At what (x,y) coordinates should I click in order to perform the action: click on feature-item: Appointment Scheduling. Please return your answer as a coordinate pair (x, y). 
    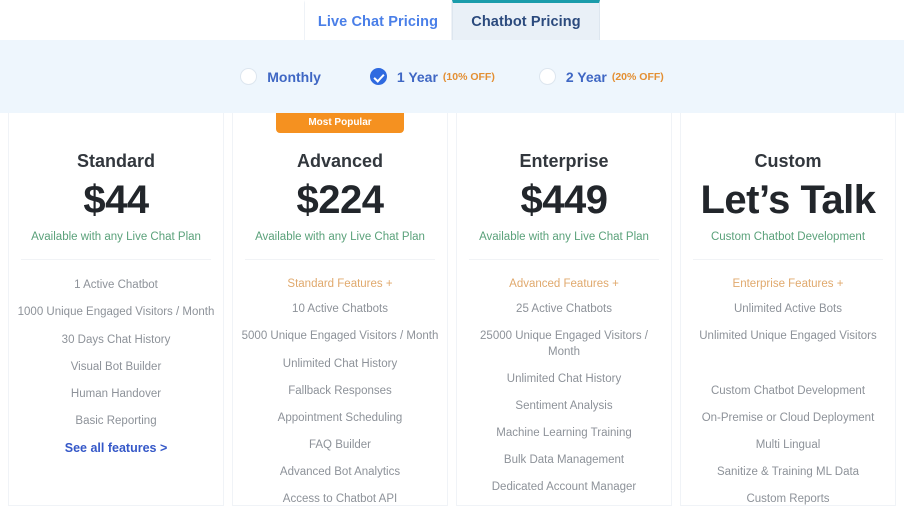
    Looking at the image, I should click on (340, 417).